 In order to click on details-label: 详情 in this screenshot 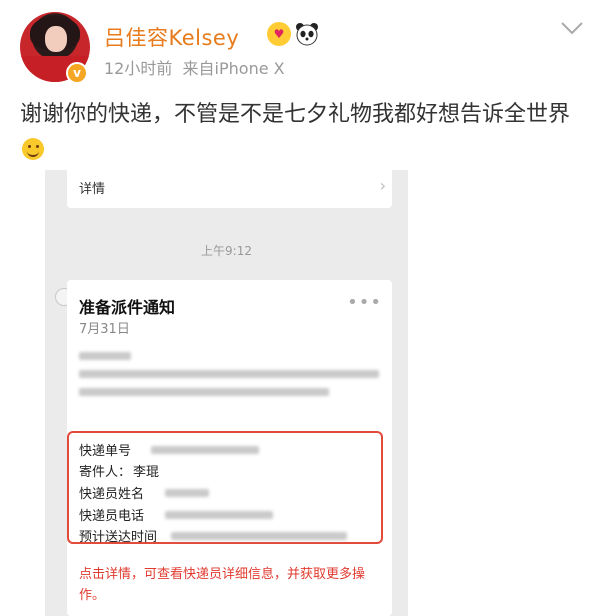, I will do `click(92, 189)`.